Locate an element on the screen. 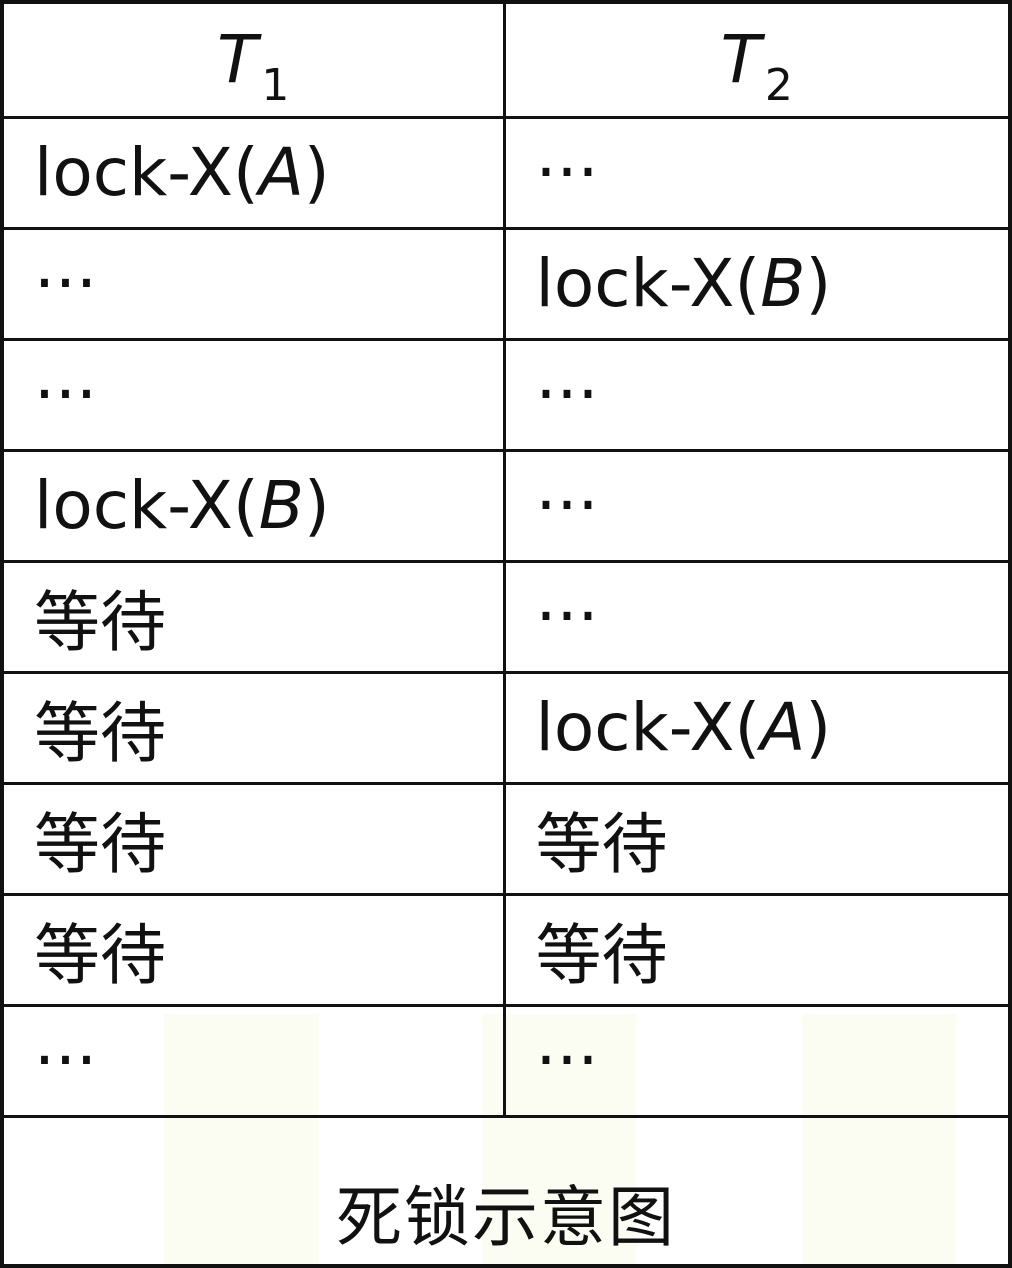  cell-t2: lock-X(A) is located at coordinates (756, 728).